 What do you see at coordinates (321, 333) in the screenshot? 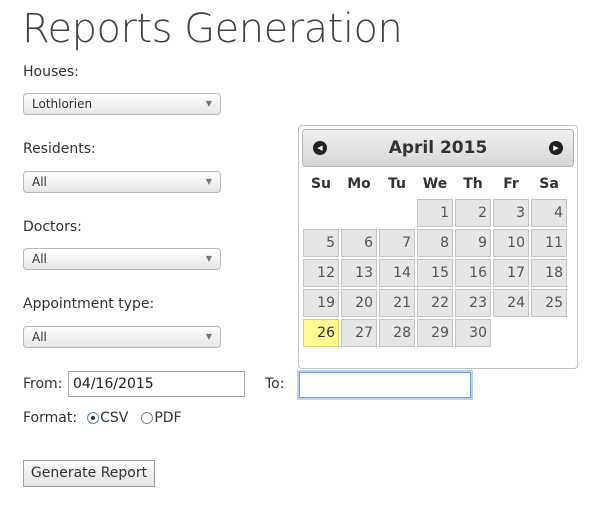
I see `calendar-day-today: 26` at bounding box center [321, 333].